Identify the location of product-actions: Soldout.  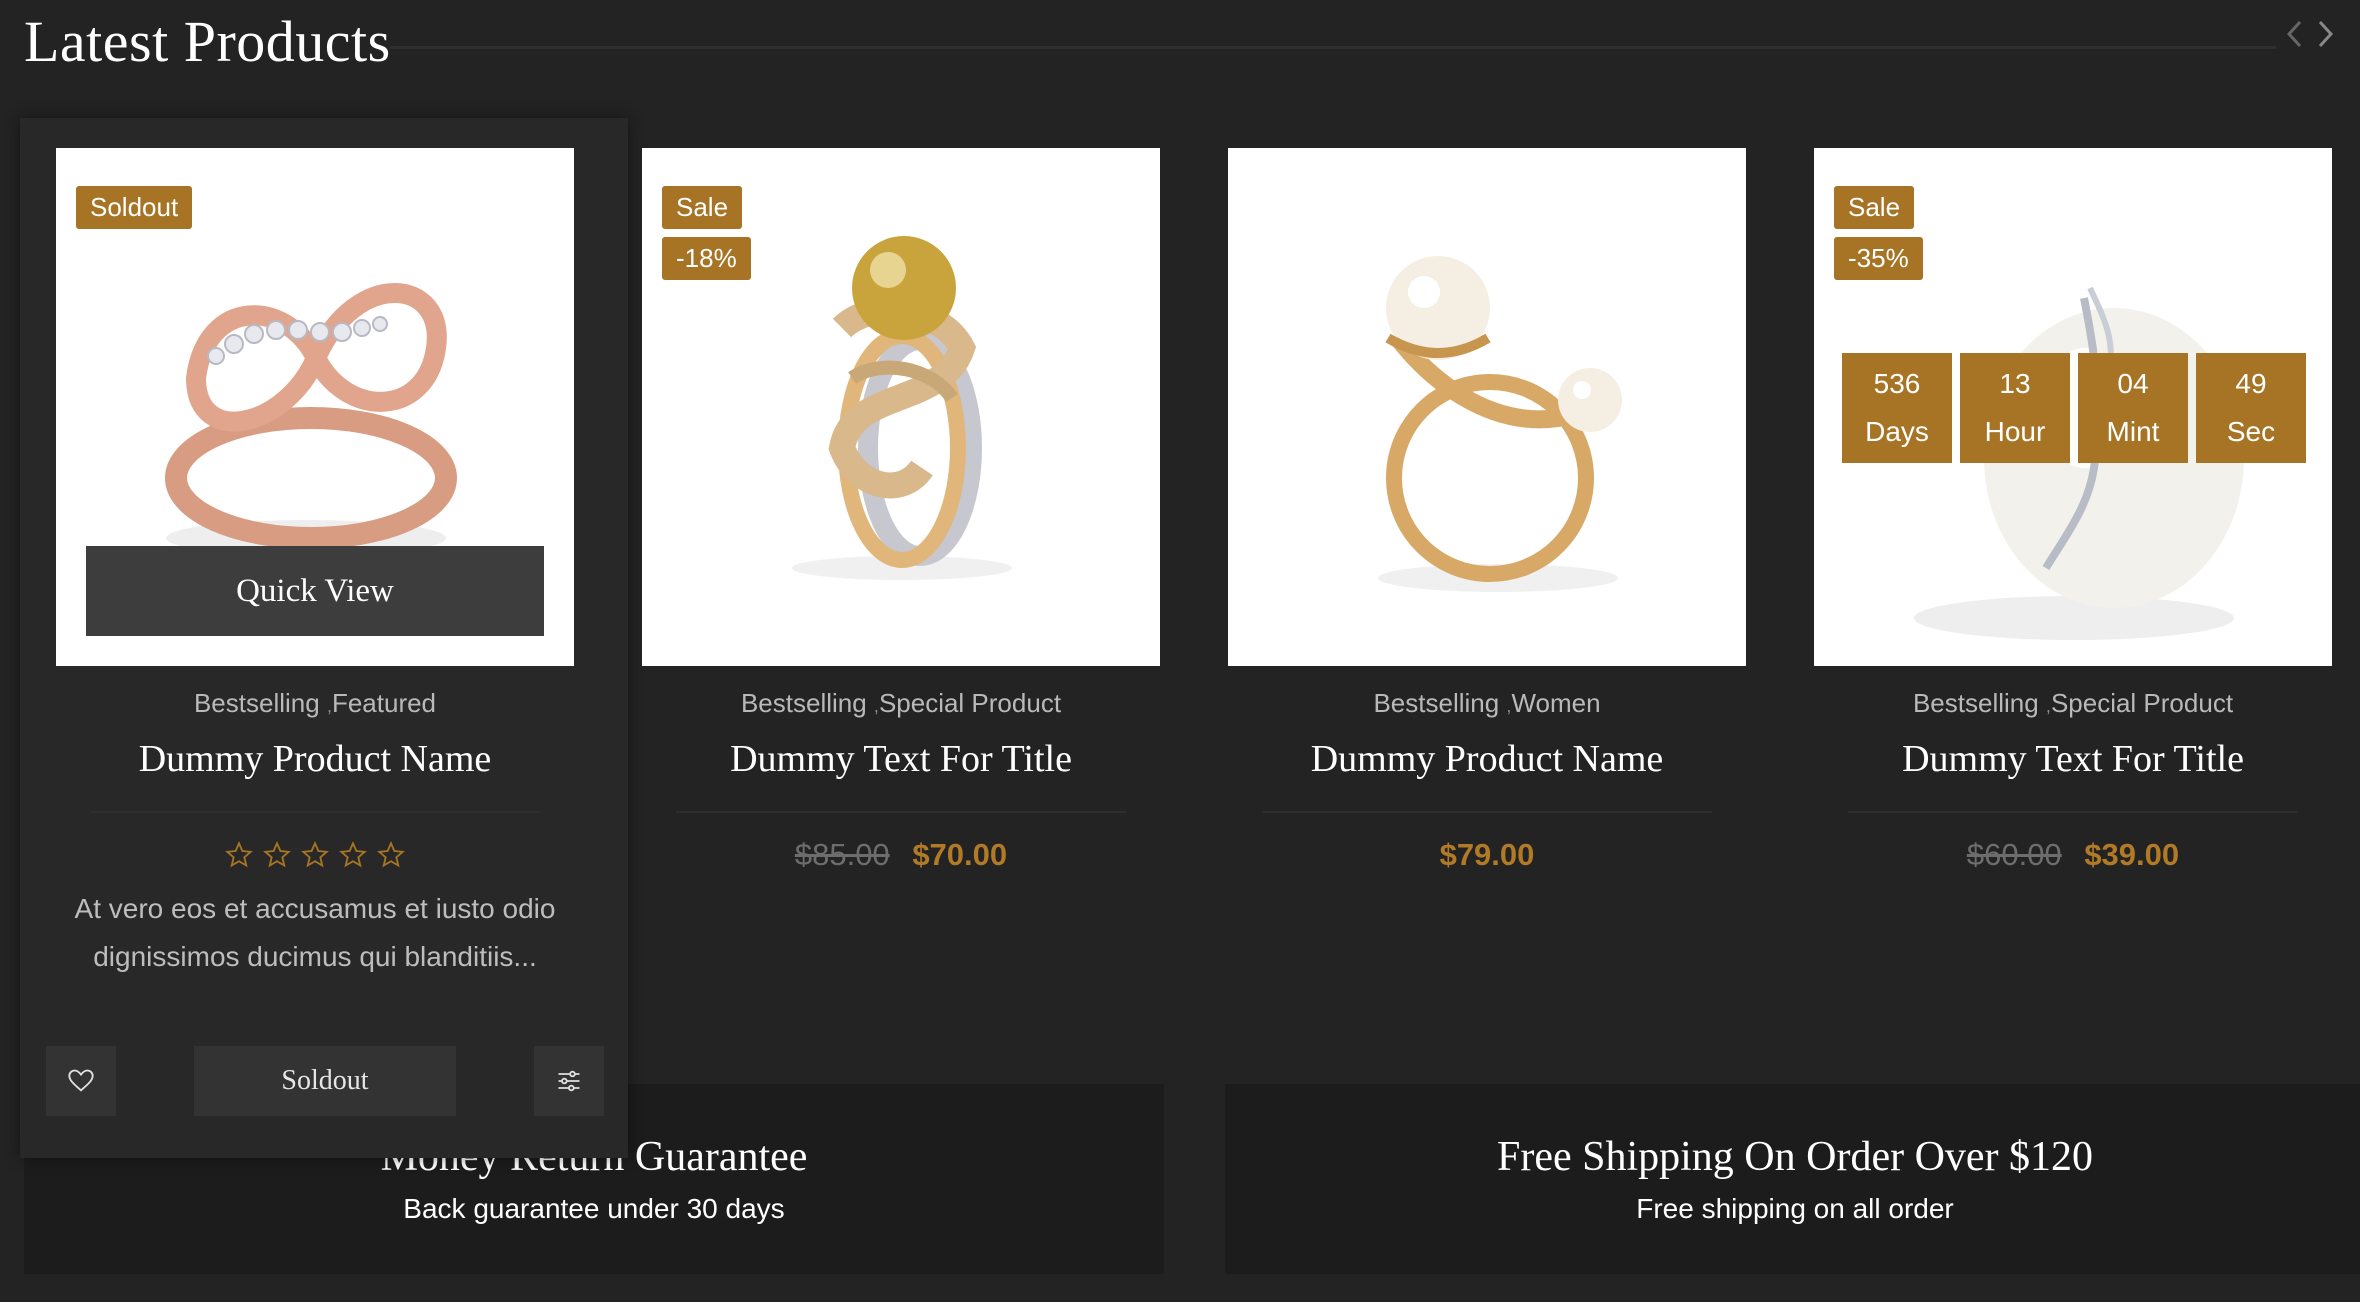
(325, 1081).